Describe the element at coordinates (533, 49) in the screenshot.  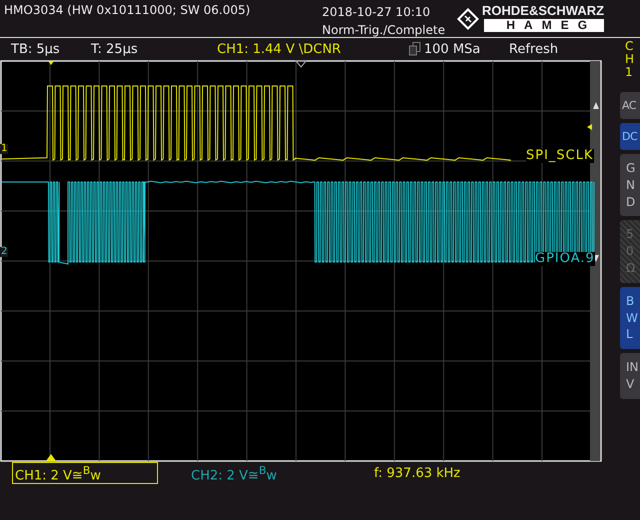
I see `acquisition-mode: Refresh` at that location.